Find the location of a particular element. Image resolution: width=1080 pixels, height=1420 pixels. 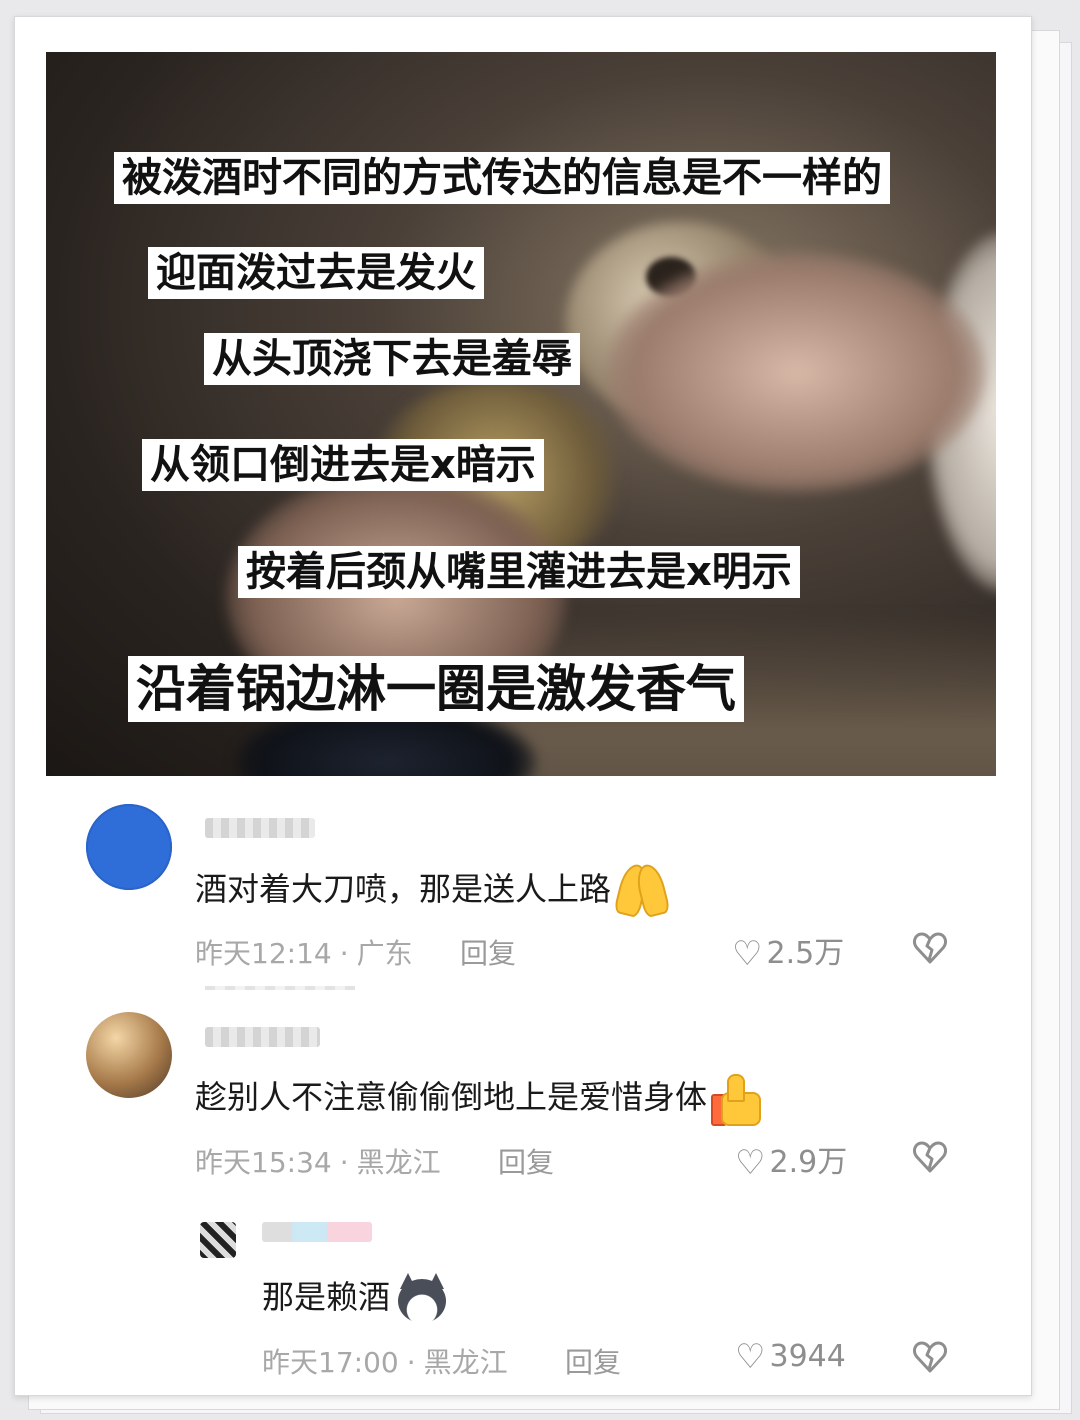

comment-meta: 昨天12:14 · 广东 is located at coordinates (304, 952).